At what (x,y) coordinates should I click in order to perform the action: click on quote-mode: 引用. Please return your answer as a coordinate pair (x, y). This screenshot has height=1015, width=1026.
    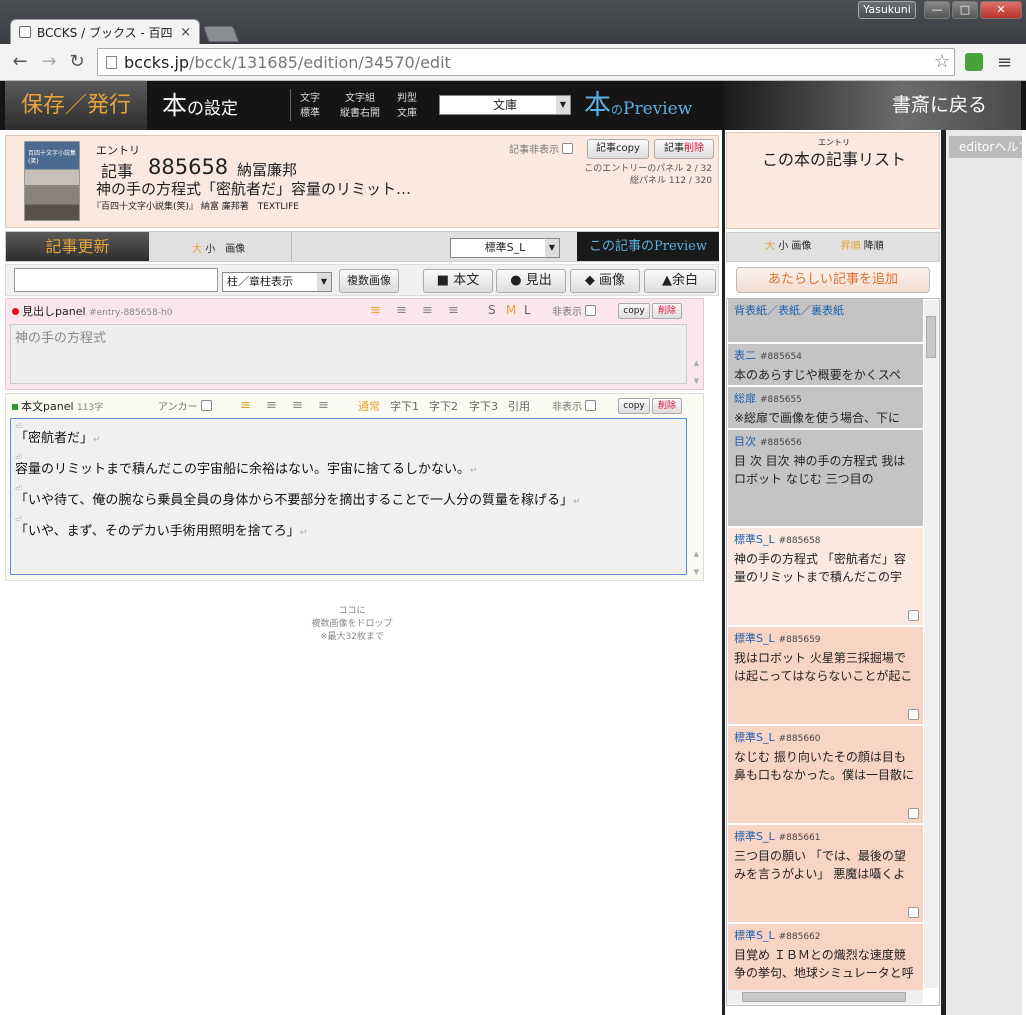
    Looking at the image, I should click on (519, 406).